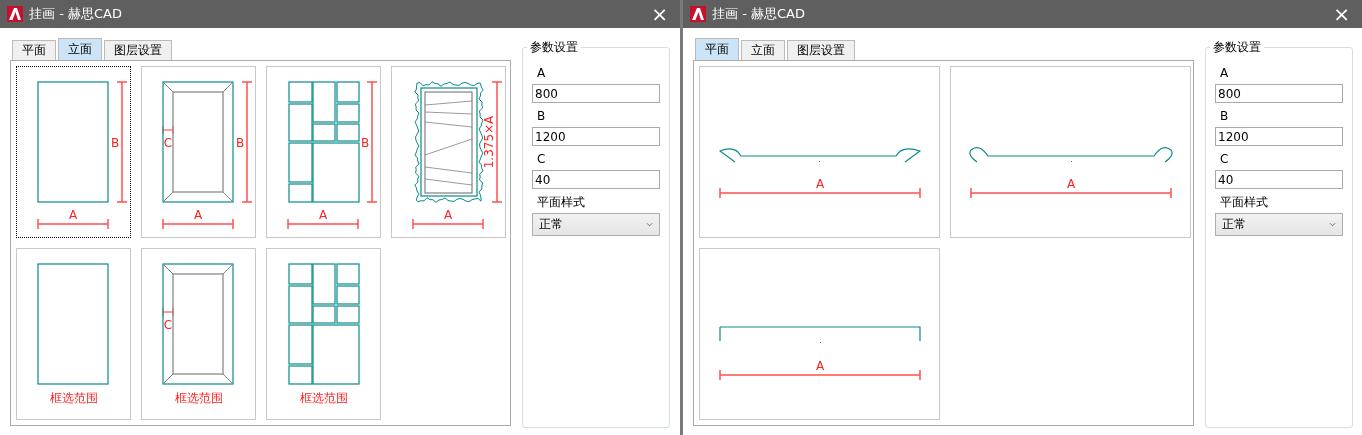 This screenshot has height=435, width=1362. What do you see at coordinates (488, 142) in the screenshot?
I see `dimension-label: 1.375×A` at bounding box center [488, 142].